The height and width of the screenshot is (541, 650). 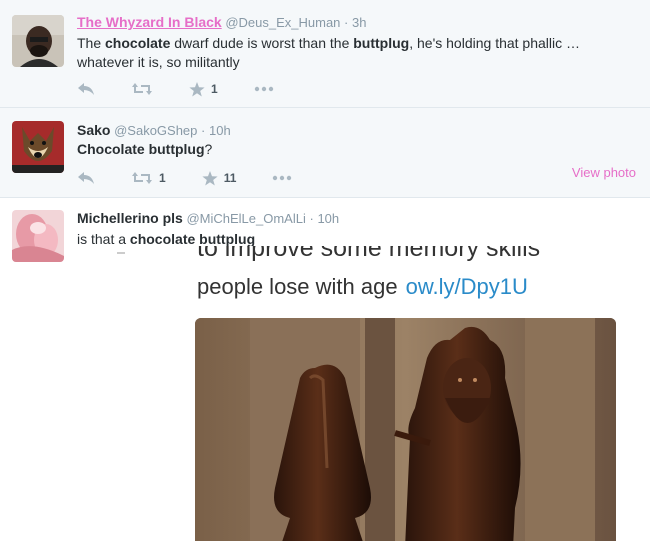 What do you see at coordinates (208, 149) in the screenshot?
I see `text-segment: ?` at bounding box center [208, 149].